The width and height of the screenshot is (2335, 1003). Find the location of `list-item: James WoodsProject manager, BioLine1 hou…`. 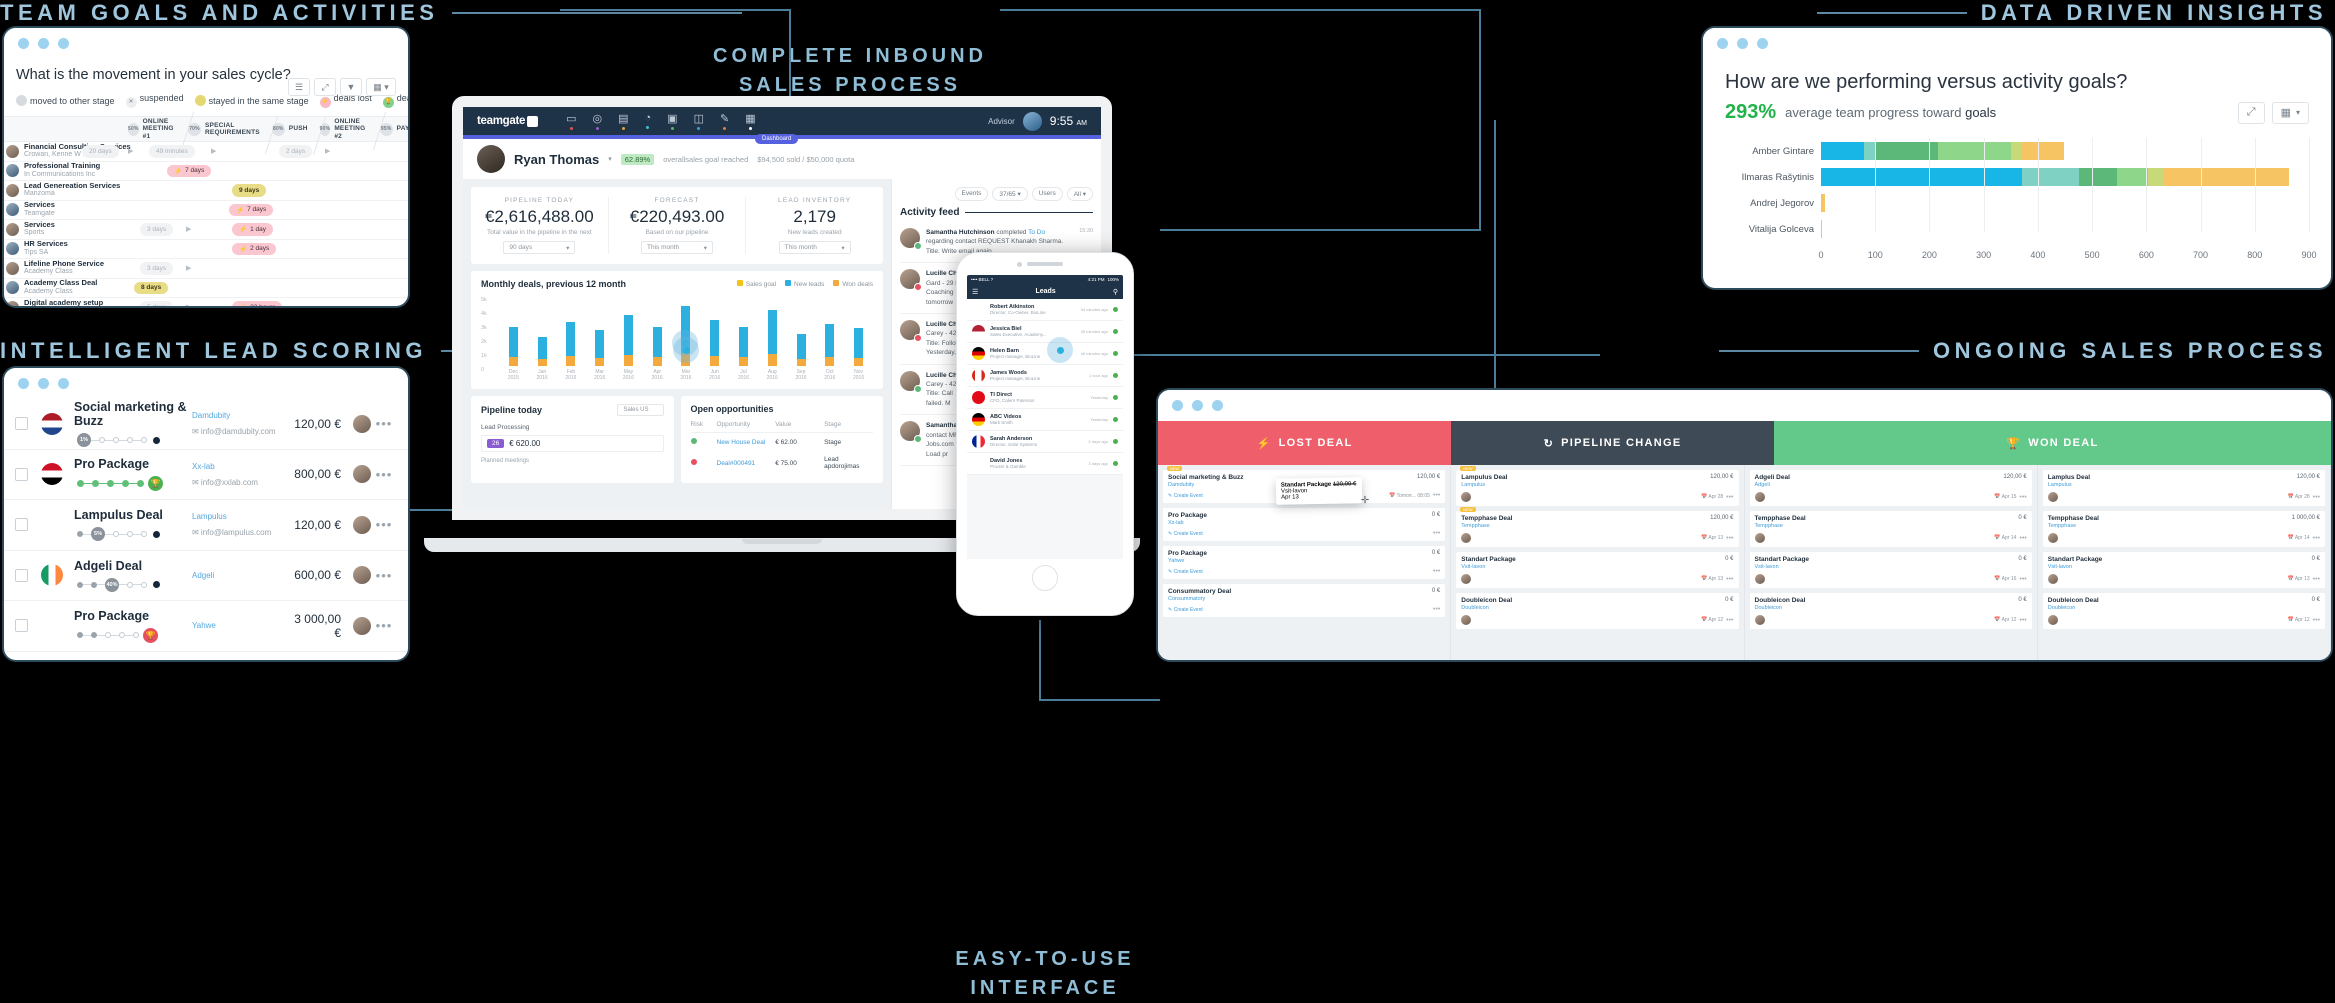

list-item: James WoodsProject manager, BioLine1 hou… is located at coordinates (1045, 376).